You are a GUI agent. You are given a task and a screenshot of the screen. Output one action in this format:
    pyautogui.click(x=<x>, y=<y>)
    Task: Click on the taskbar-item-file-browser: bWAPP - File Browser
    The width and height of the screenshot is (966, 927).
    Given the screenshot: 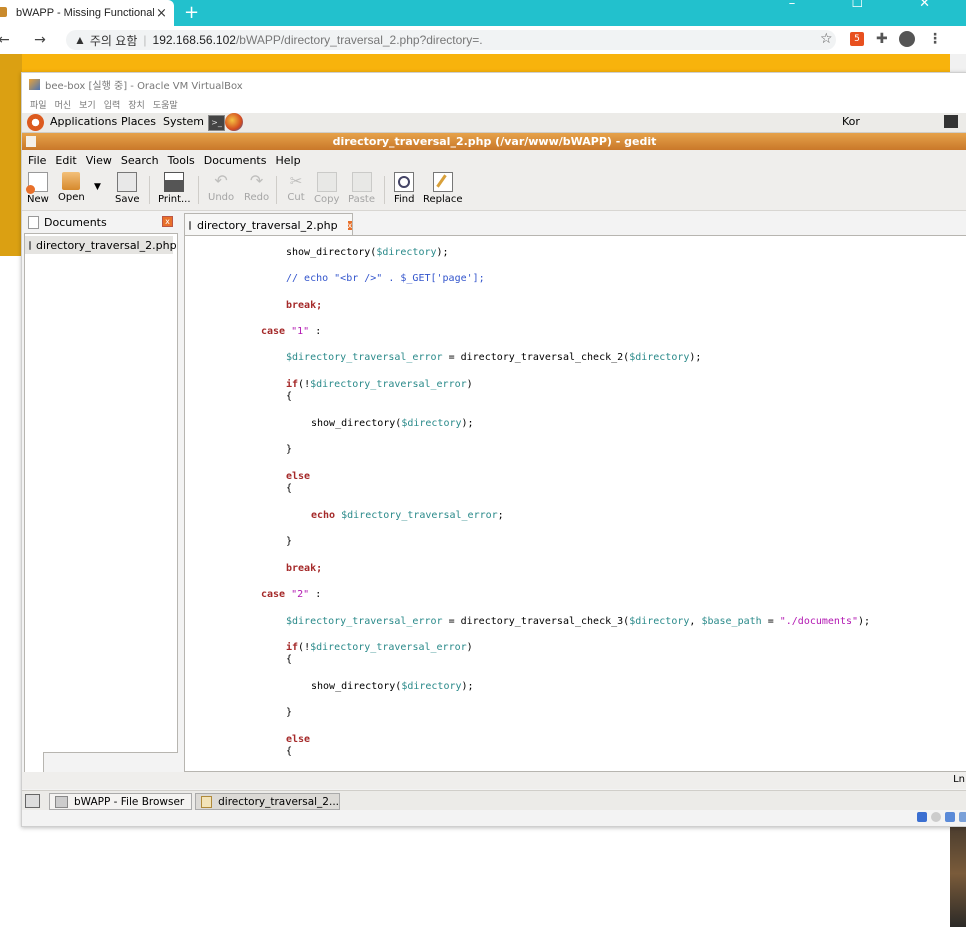 What is the action you would take?
    pyautogui.click(x=120, y=801)
    